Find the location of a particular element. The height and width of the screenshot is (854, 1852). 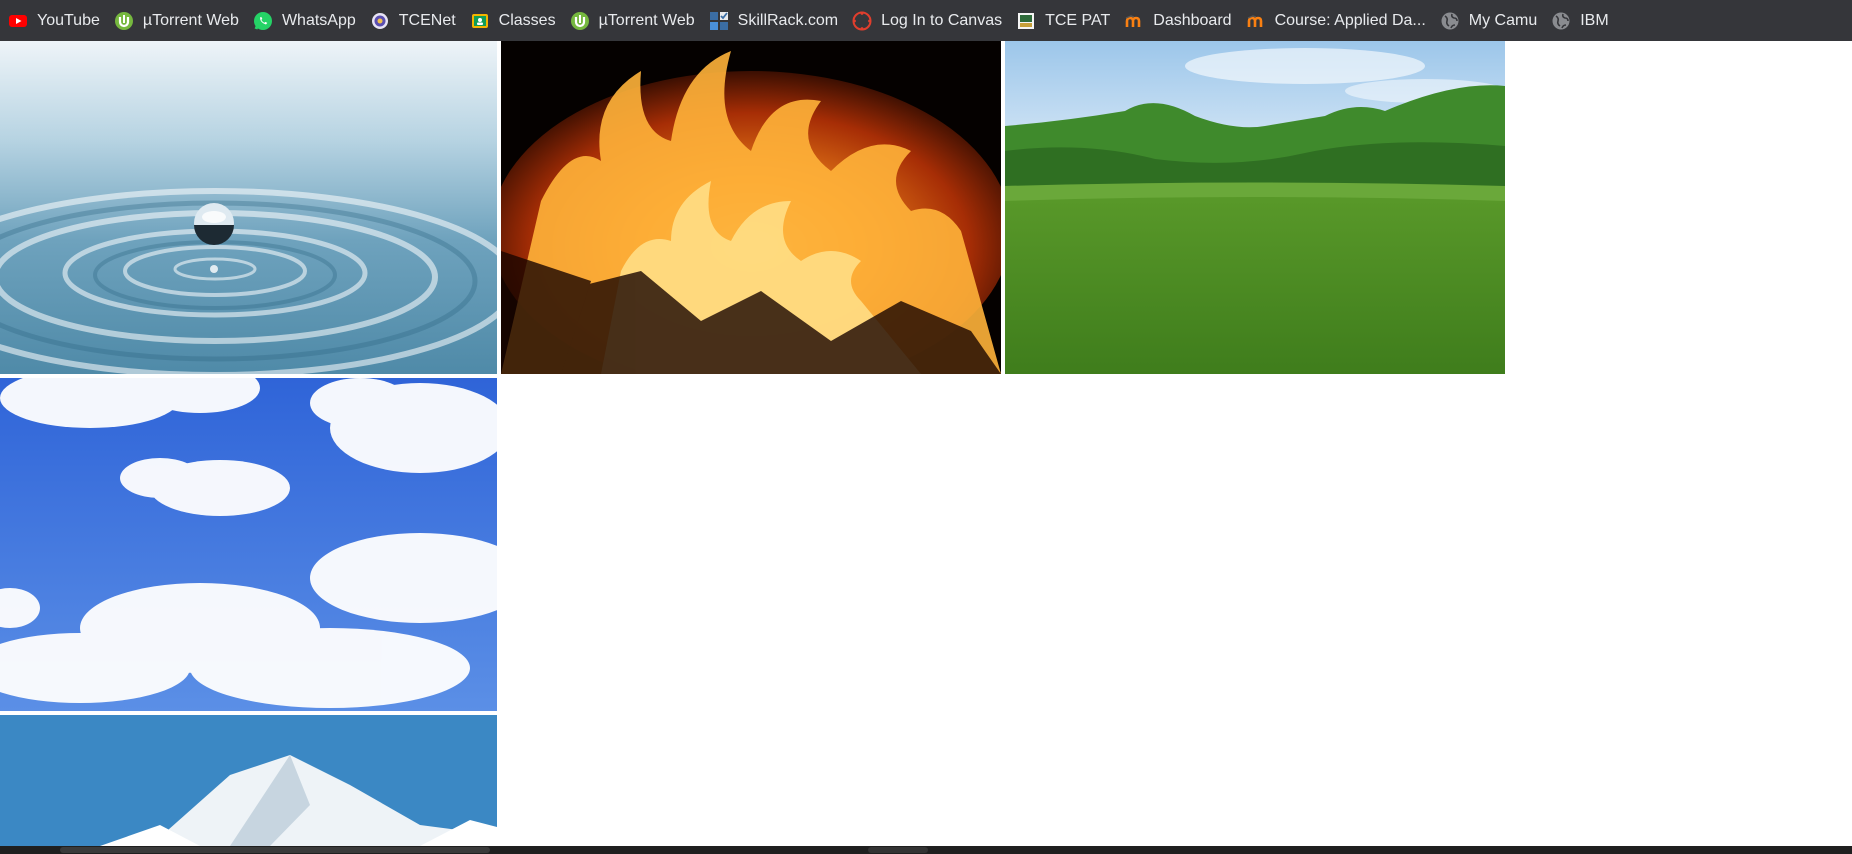

bookmark-tcenet: TCENet is located at coordinates (416, 21).